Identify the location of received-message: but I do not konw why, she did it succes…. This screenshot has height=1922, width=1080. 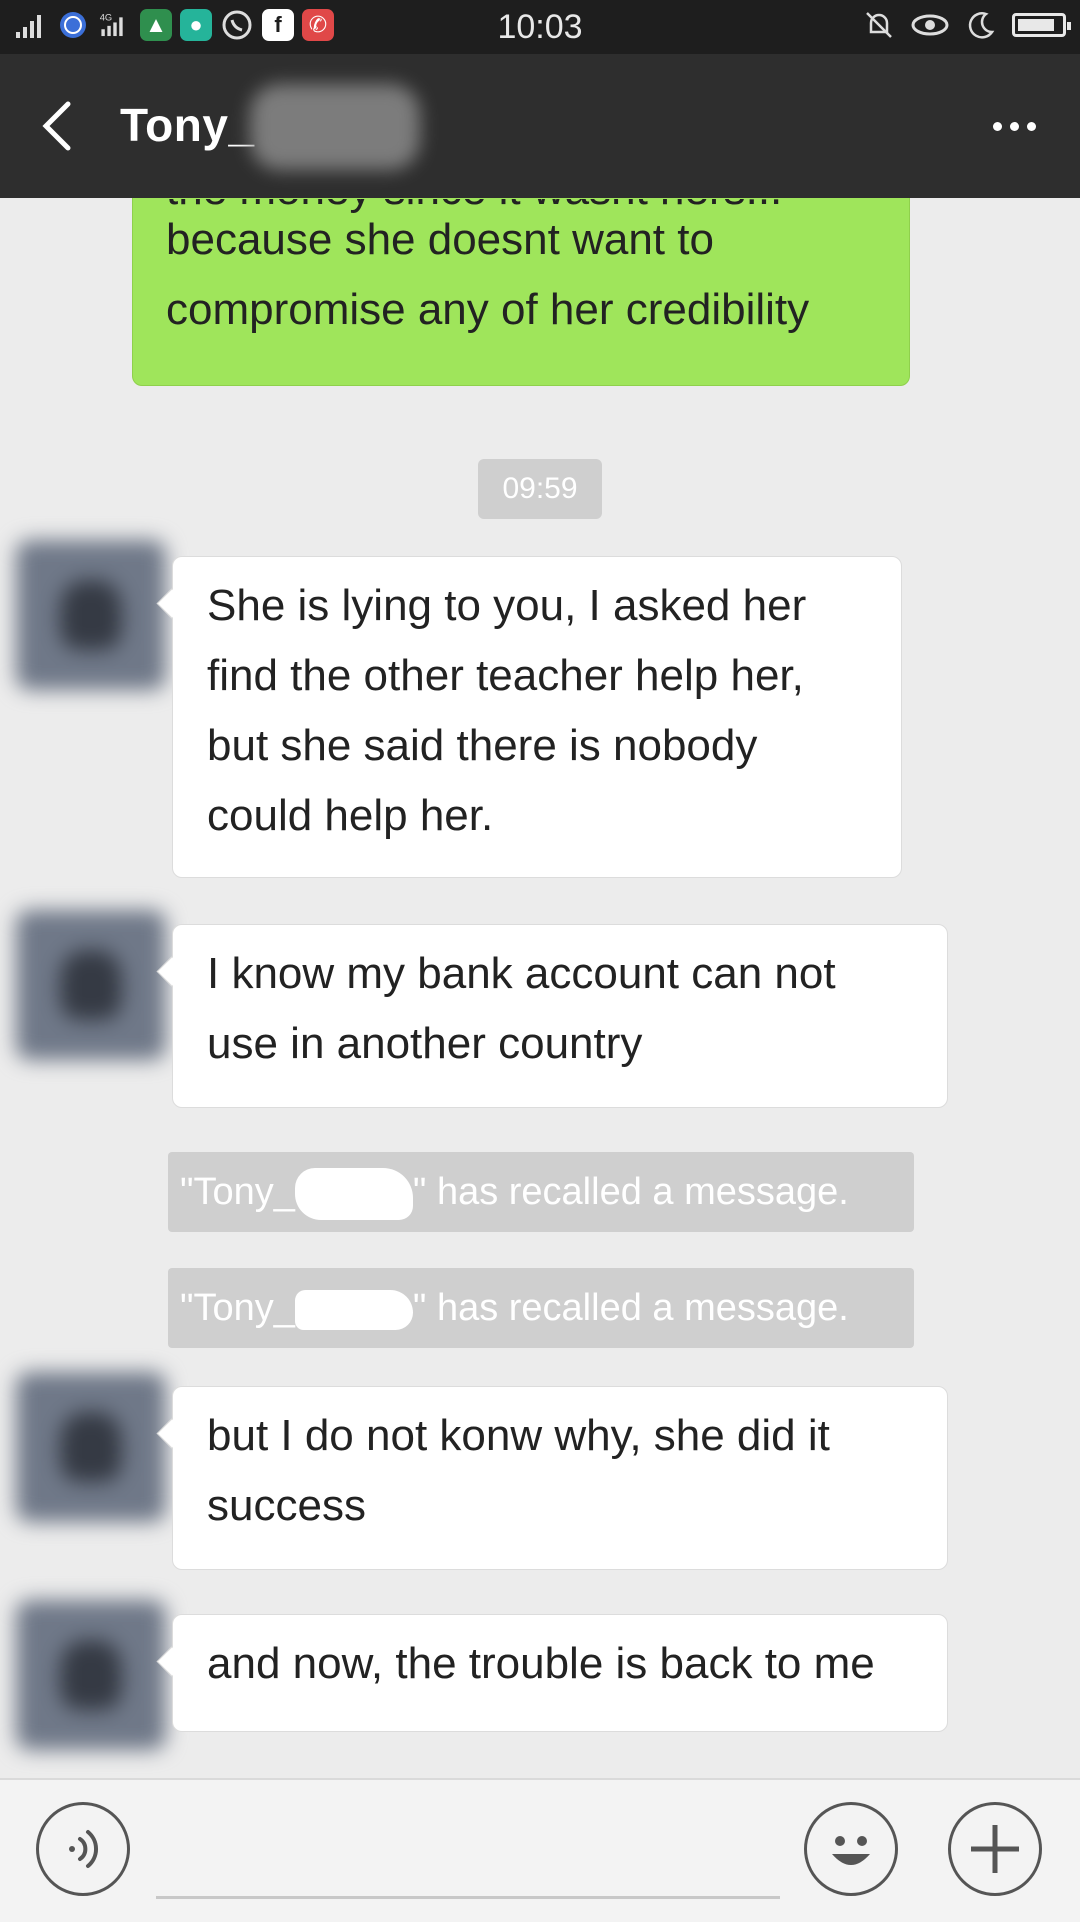
(560, 1478).